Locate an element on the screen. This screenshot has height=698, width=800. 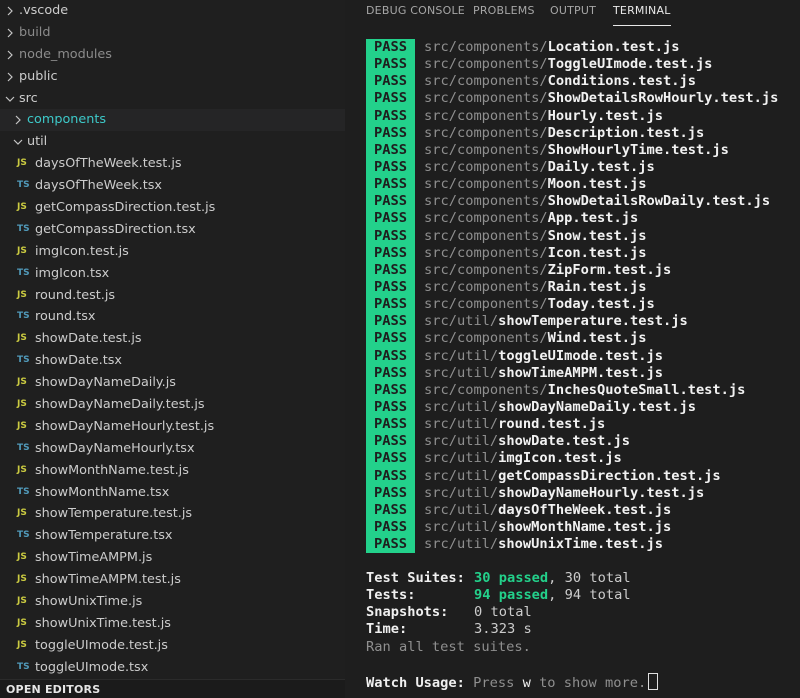
file-item: TS showMonthName.tsx is located at coordinates (172, 493).